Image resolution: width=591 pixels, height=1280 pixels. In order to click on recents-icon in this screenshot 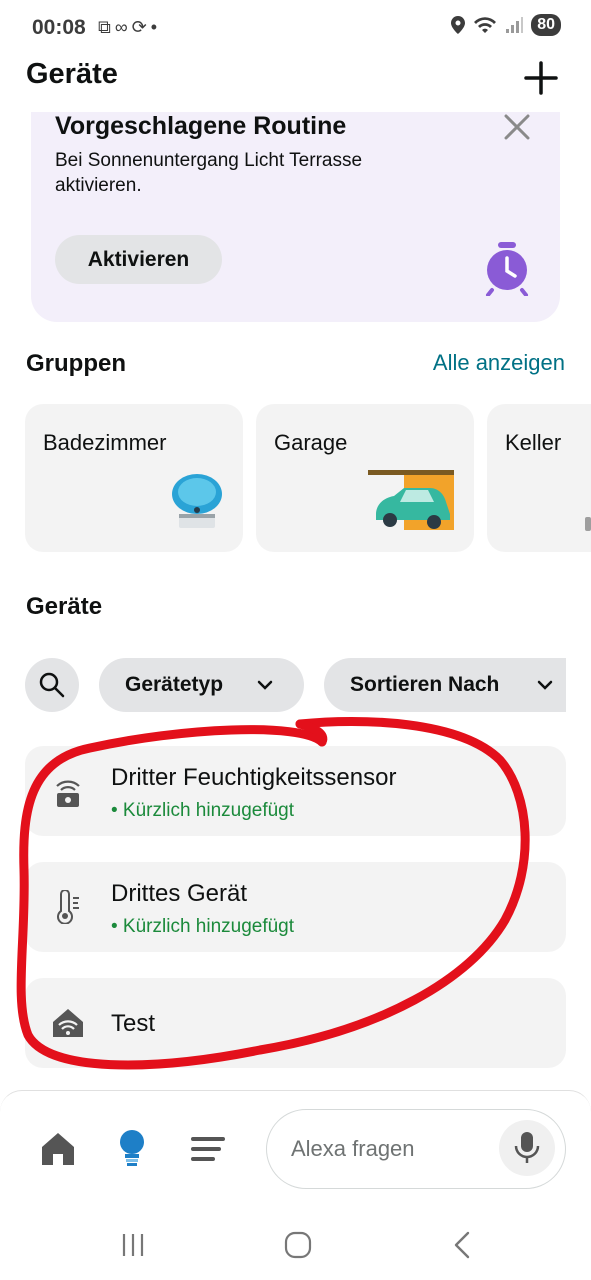, I will do `click(133, 1245)`.